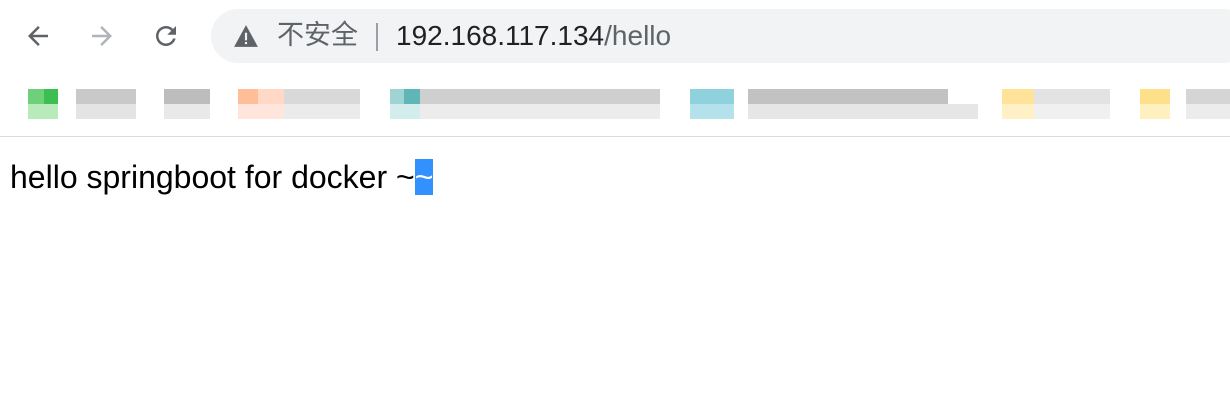 This screenshot has width=1230, height=404. I want to click on warning-triangle-icon, so click(246, 36).